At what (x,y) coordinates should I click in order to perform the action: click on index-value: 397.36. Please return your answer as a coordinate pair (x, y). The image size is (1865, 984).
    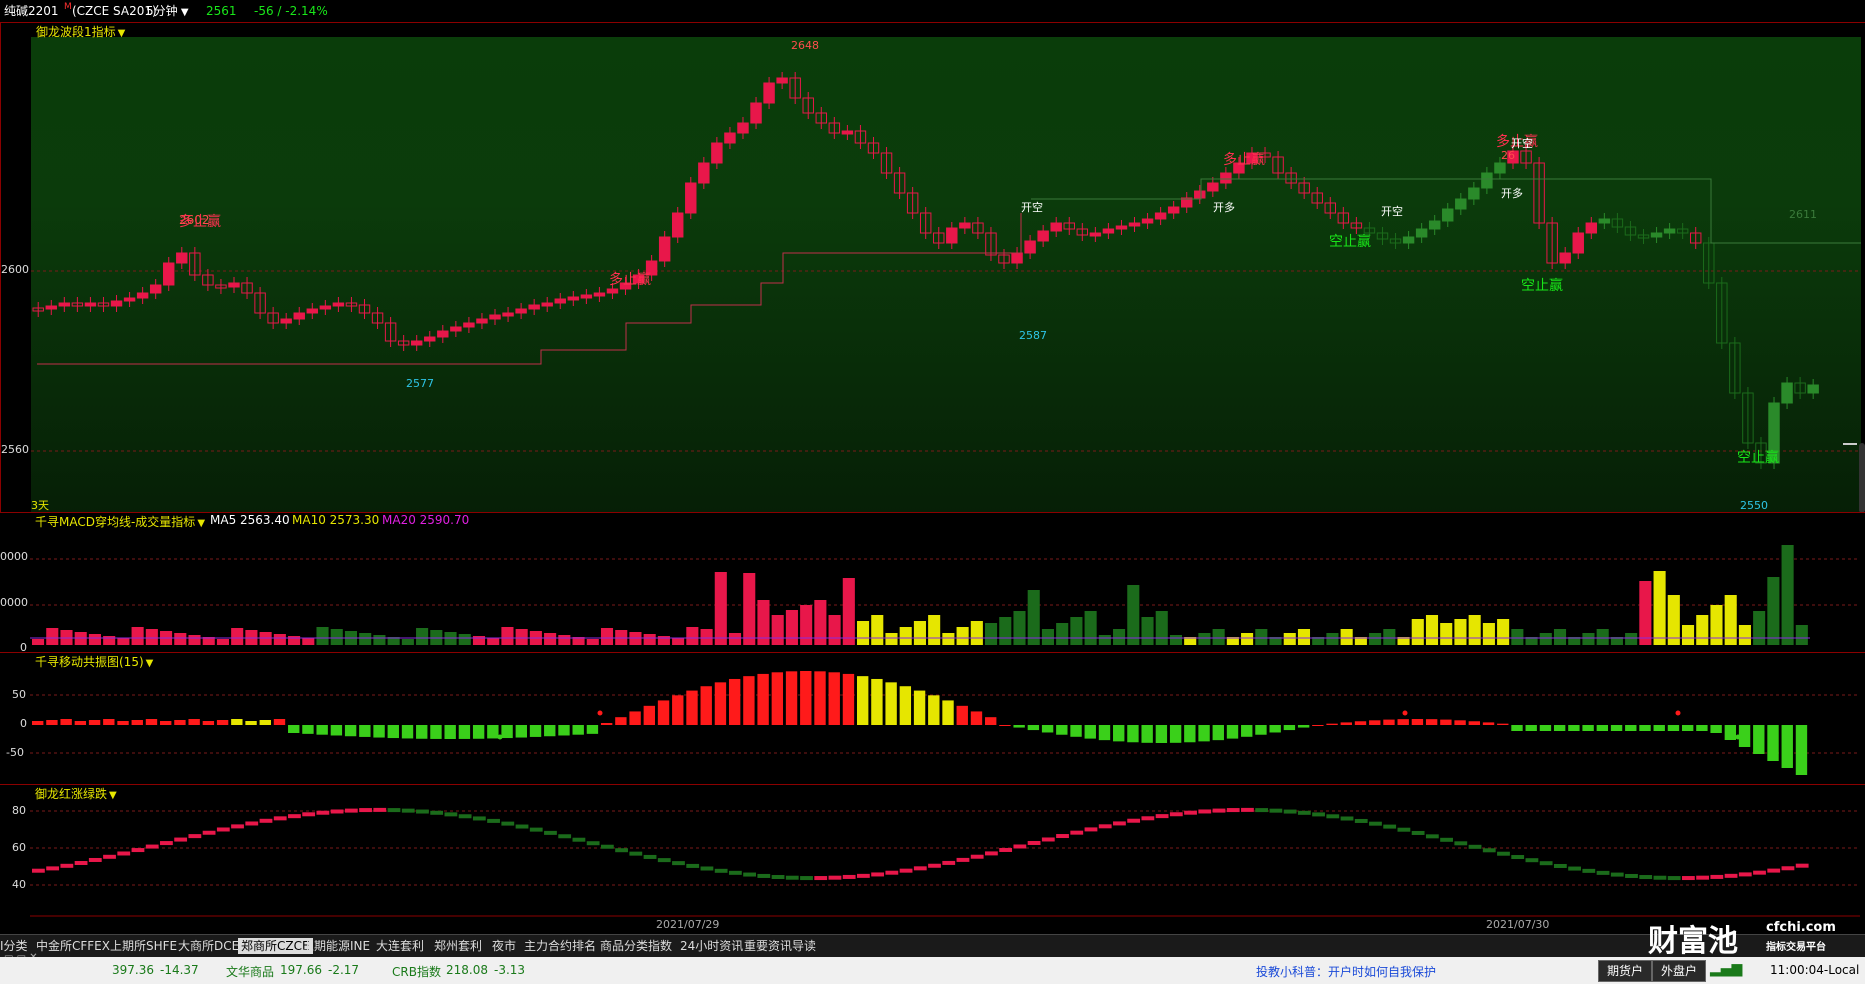
    Looking at the image, I should click on (133, 970).